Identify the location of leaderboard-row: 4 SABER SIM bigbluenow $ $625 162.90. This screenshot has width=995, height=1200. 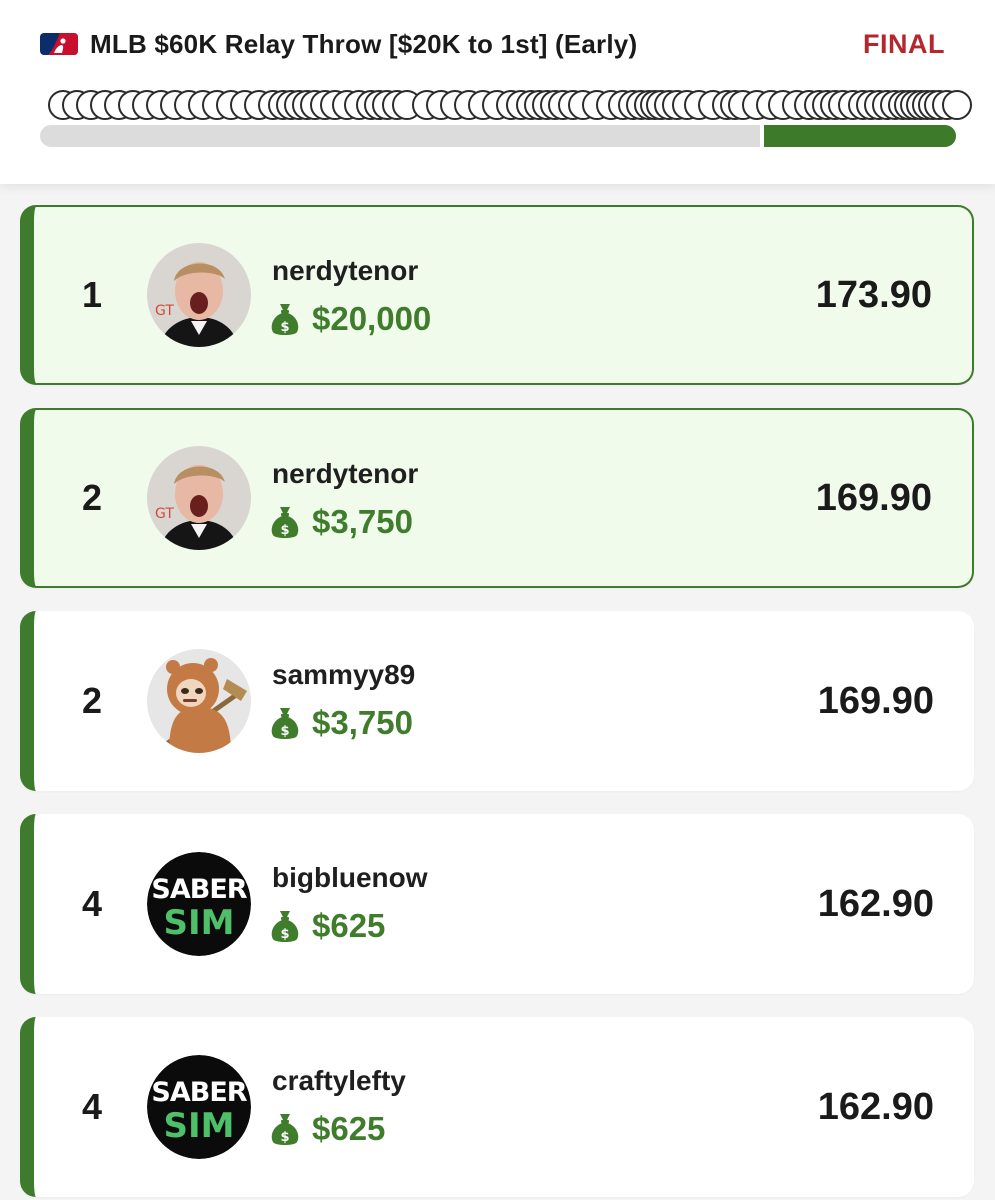
(497, 904).